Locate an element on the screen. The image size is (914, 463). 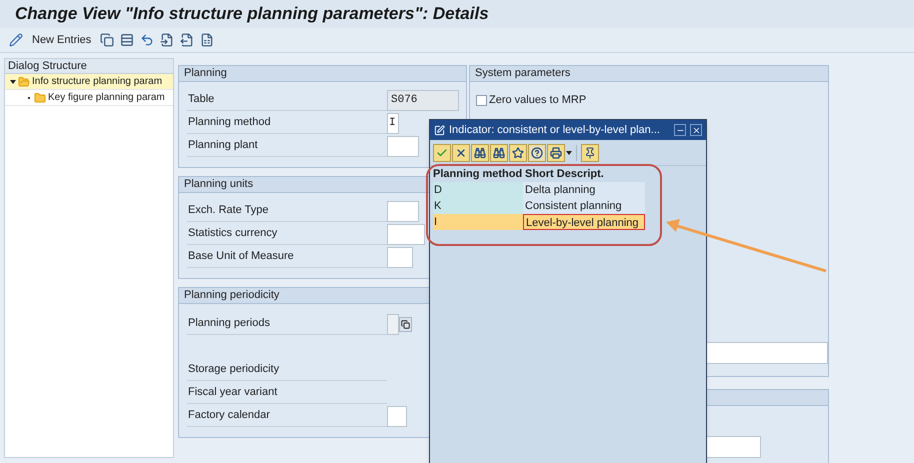
document-export-icon is located at coordinates (187, 40).